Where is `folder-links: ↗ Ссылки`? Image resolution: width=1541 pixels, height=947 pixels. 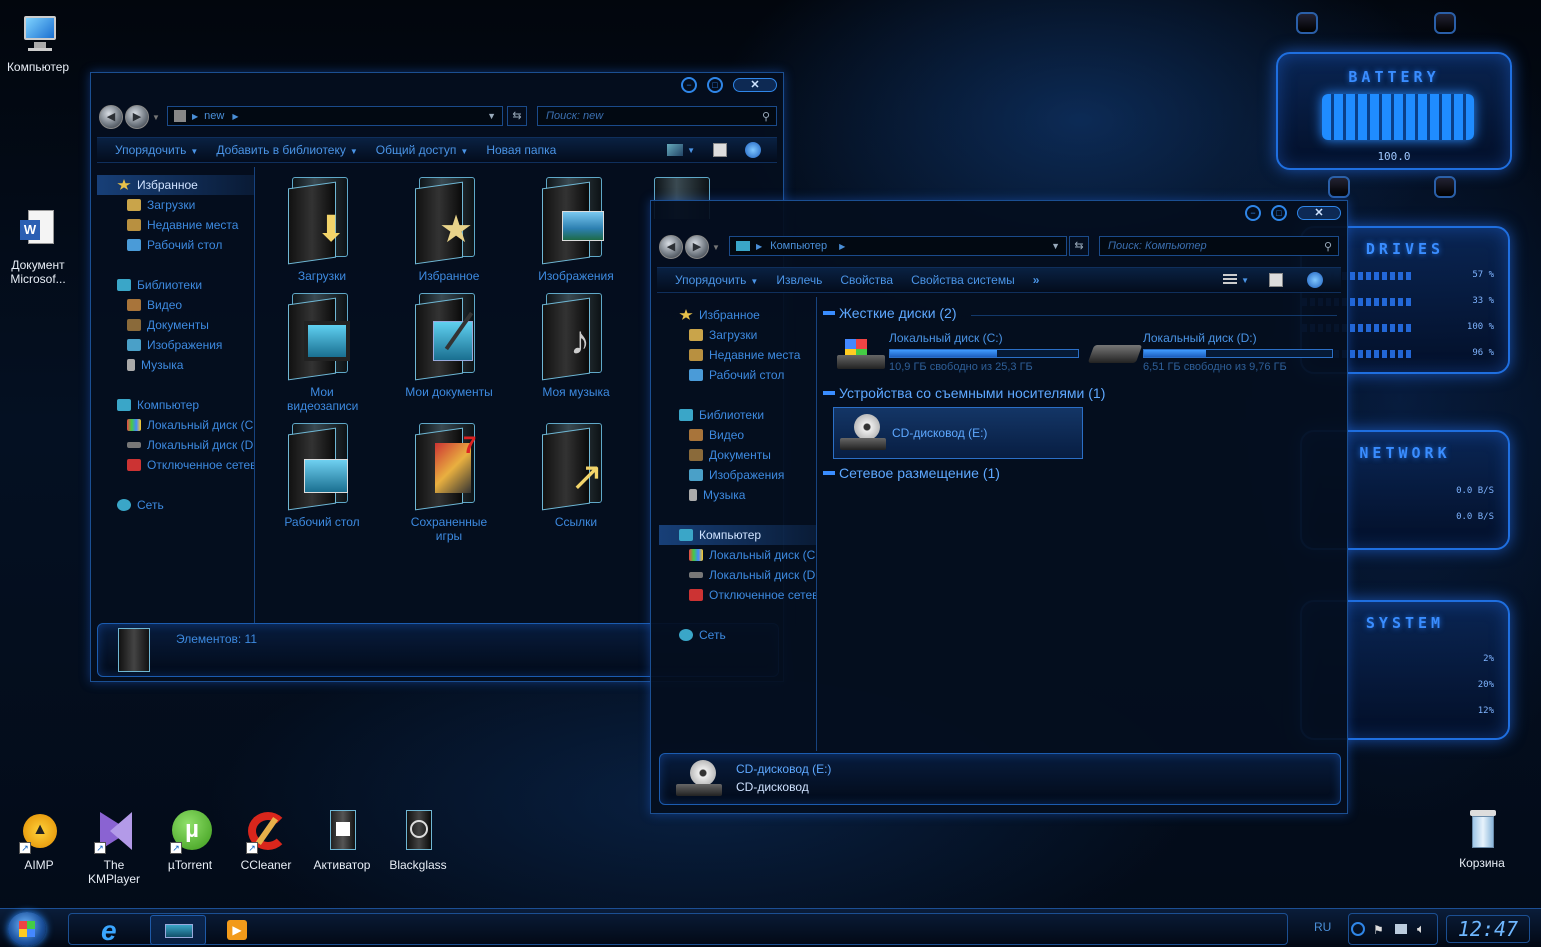 folder-links: ↗ Ссылки is located at coordinates (576, 475).